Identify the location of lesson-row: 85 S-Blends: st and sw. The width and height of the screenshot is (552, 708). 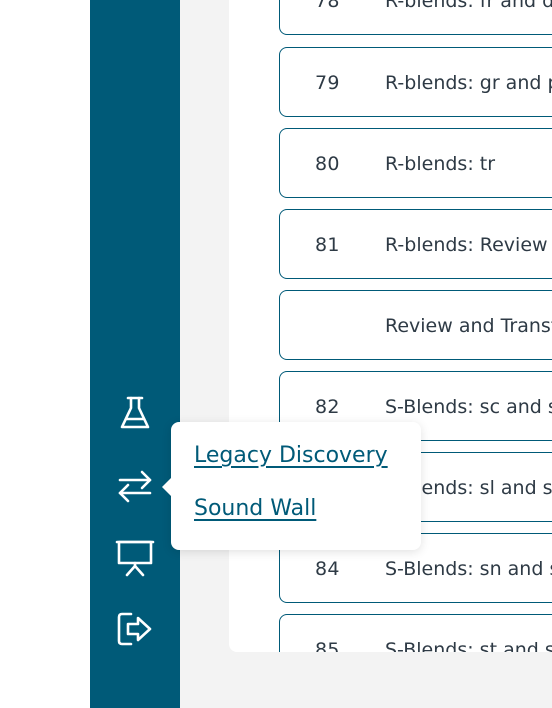
(415, 633).